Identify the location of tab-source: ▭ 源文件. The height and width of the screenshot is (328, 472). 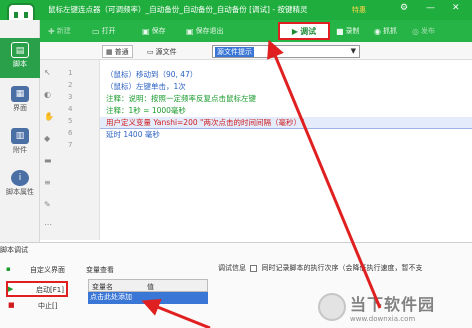
(162, 51).